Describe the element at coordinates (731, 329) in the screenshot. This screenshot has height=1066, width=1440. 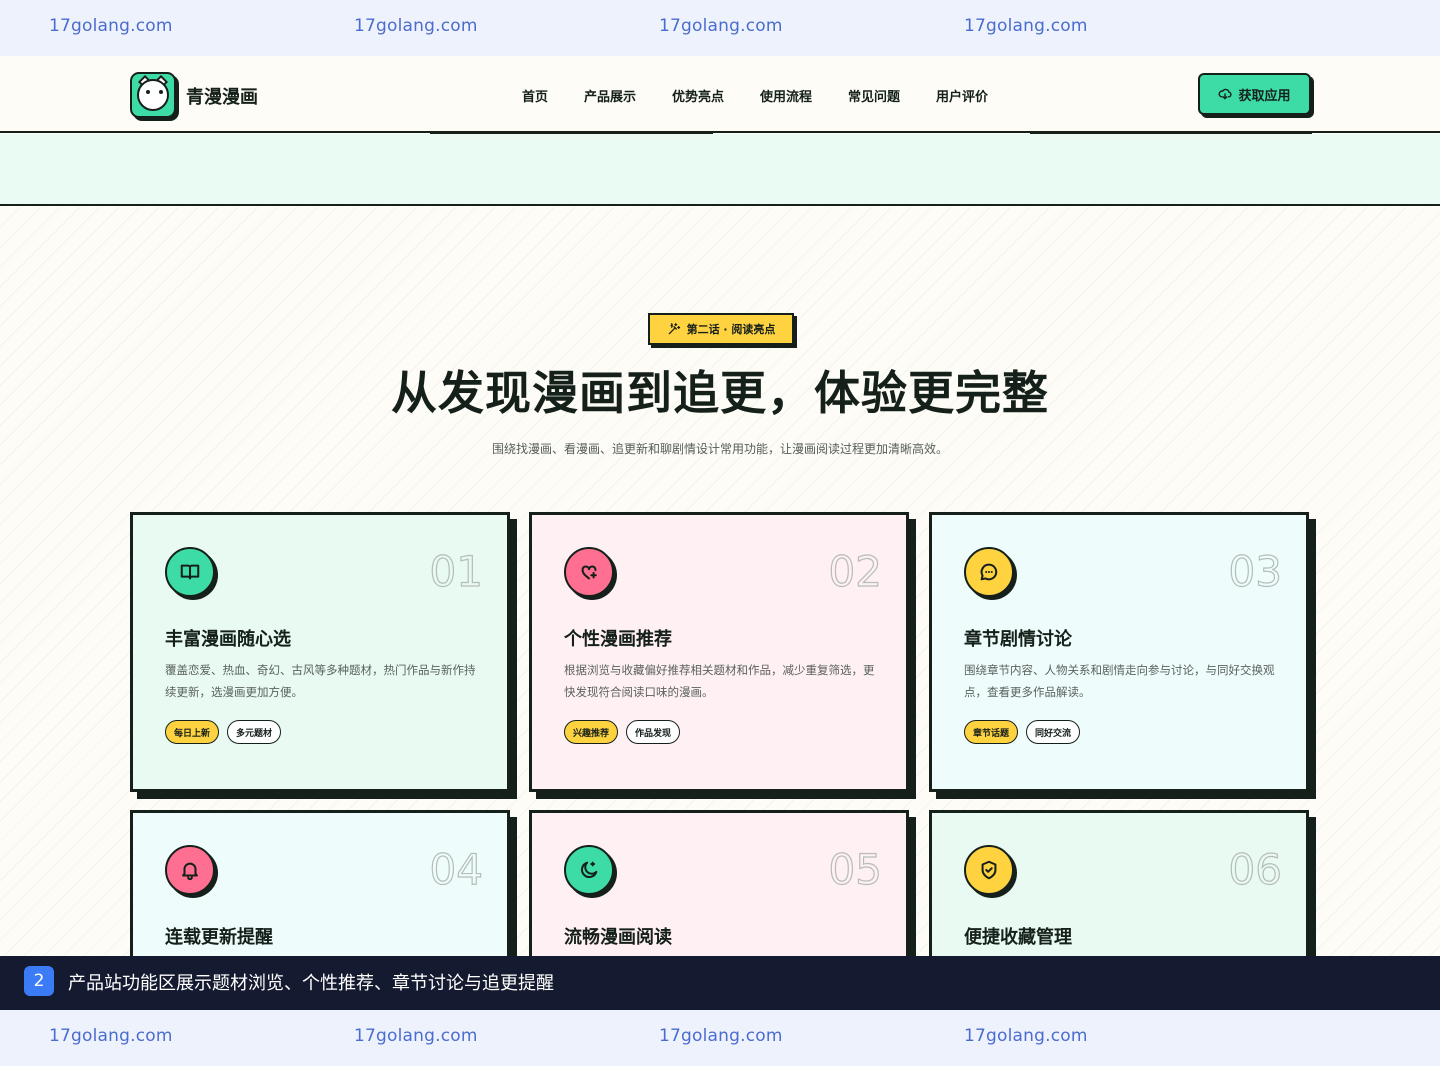
I see `section-badge-label: 第二话 · 阅读亮点` at that location.